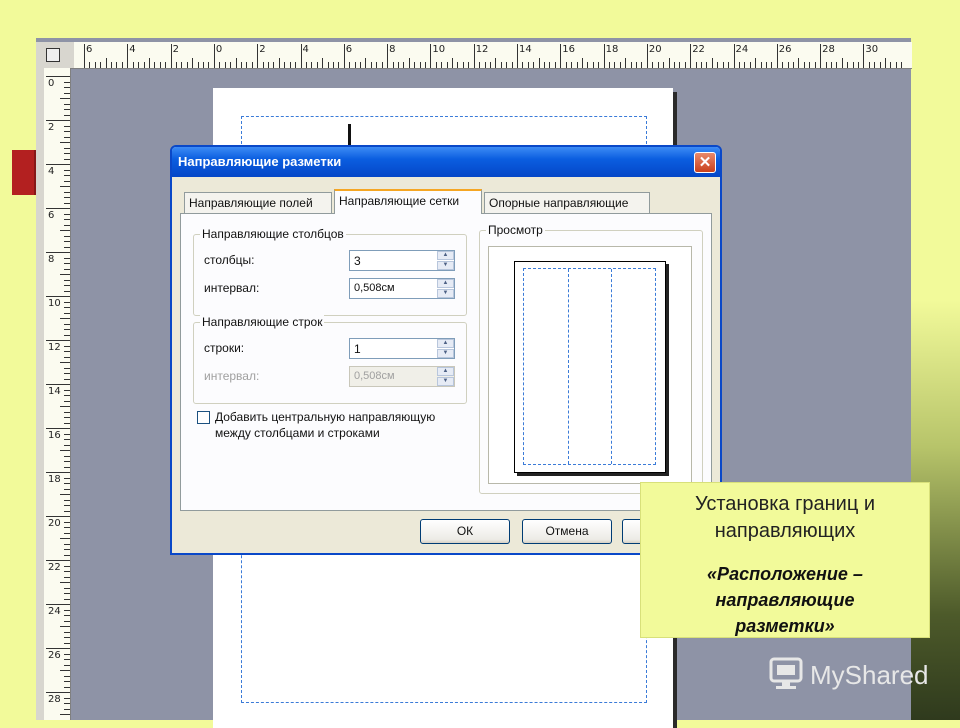  What do you see at coordinates (55, 55) in the screenshot?
I see `ruler-corner-button` at bounding box center [55, 55].